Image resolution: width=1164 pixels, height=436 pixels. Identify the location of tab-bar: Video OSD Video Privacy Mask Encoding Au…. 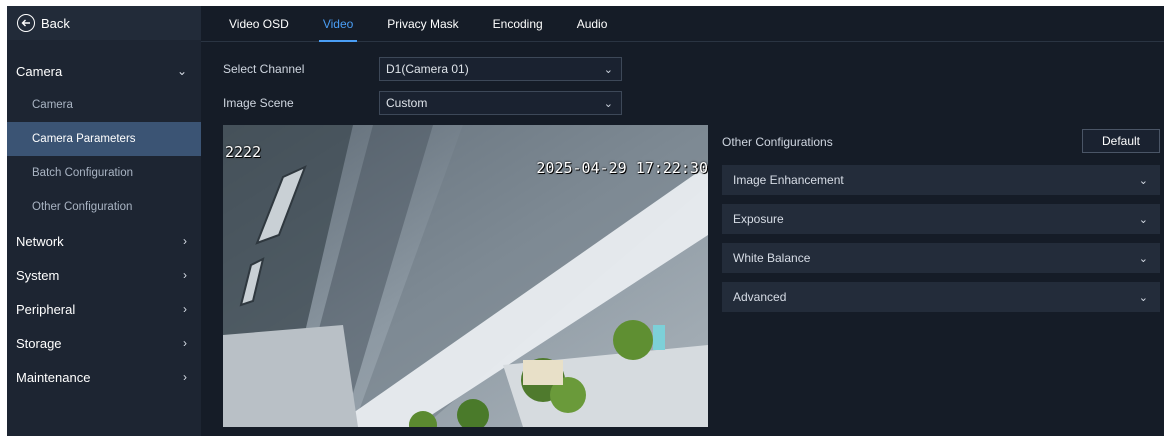
(682, 24).